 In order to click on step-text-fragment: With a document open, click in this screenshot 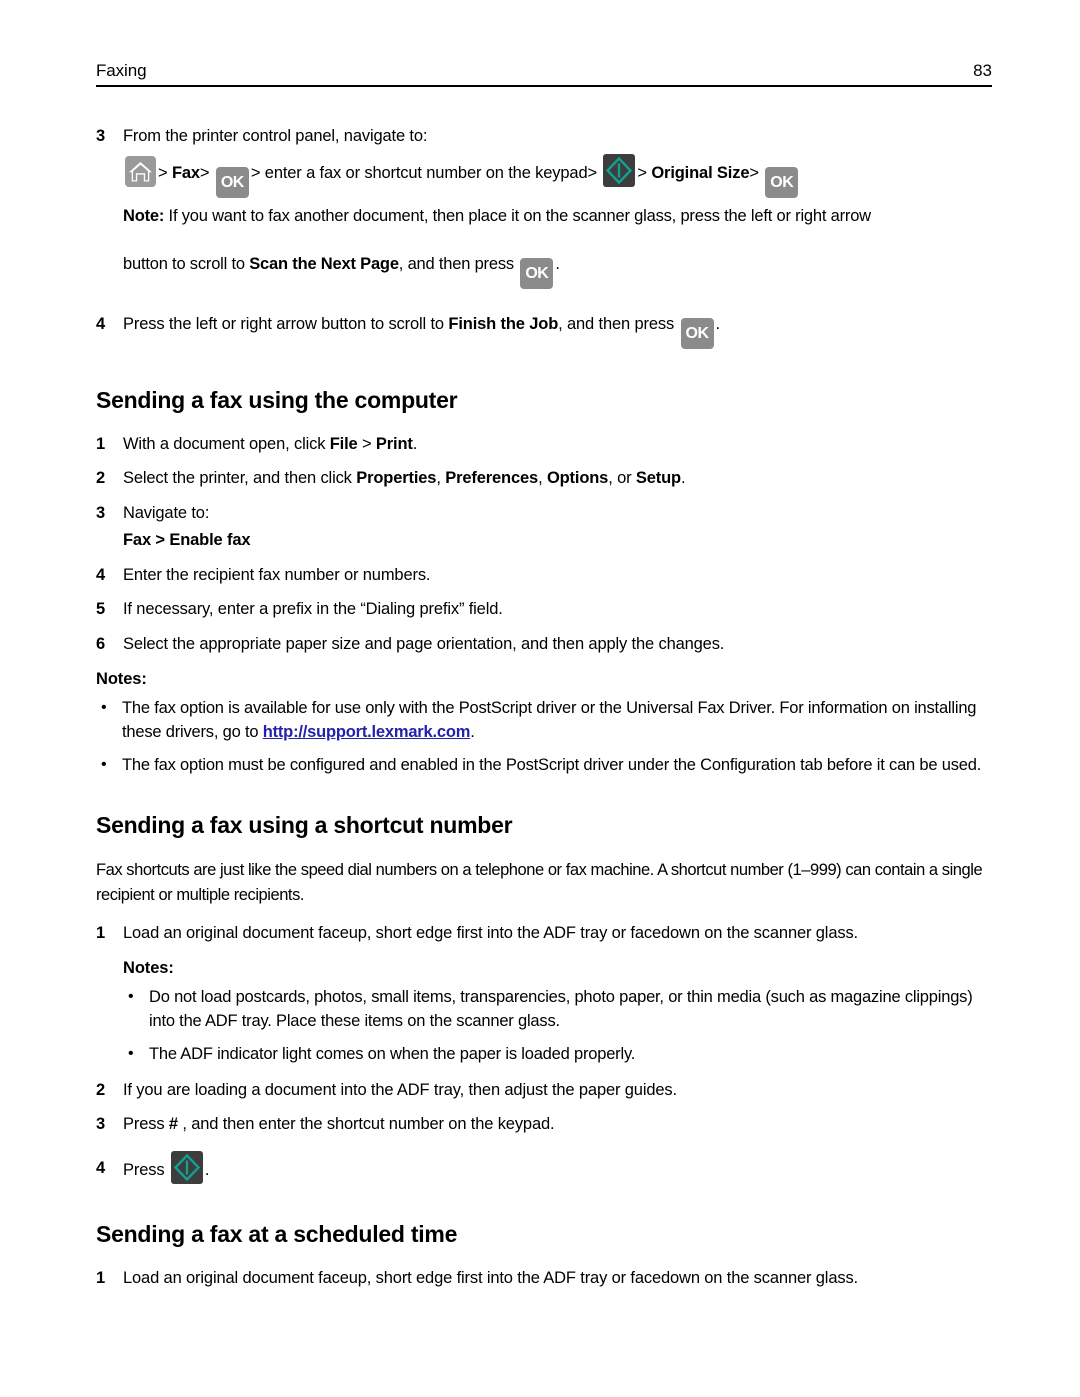, I will do `click(226, 443)`.